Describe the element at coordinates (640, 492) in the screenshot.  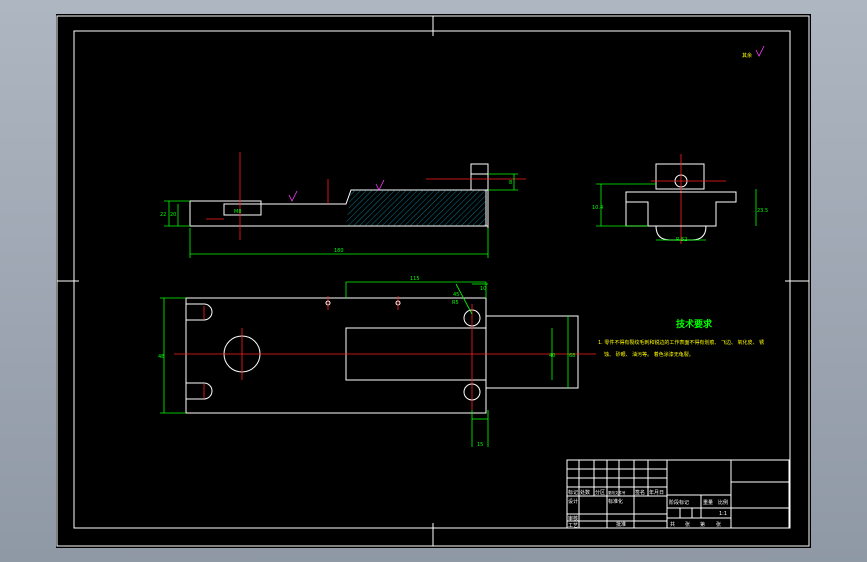
I see `tb-header-cell: 签名` at that location.